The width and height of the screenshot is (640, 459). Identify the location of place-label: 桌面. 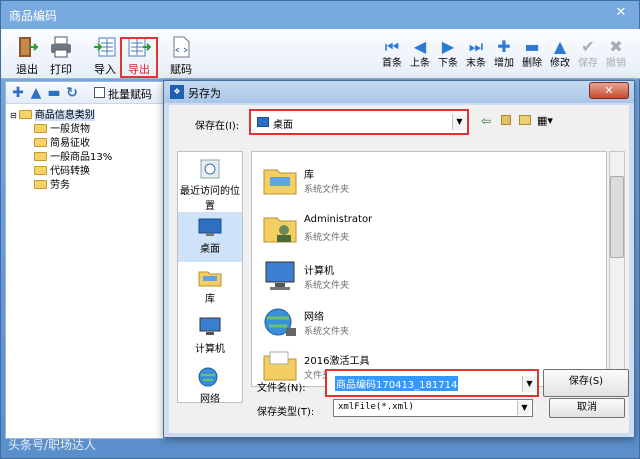
(210, 249).